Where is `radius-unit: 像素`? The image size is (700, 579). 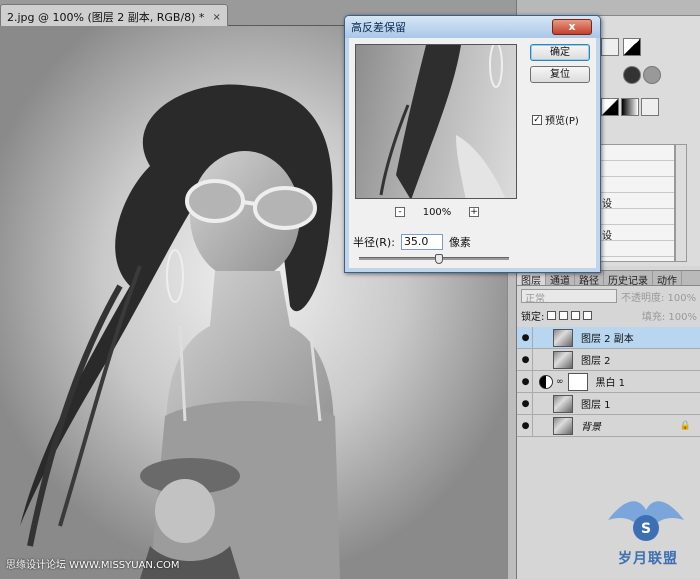
radius-unit: 像素 is located at coordinates (459, 242).